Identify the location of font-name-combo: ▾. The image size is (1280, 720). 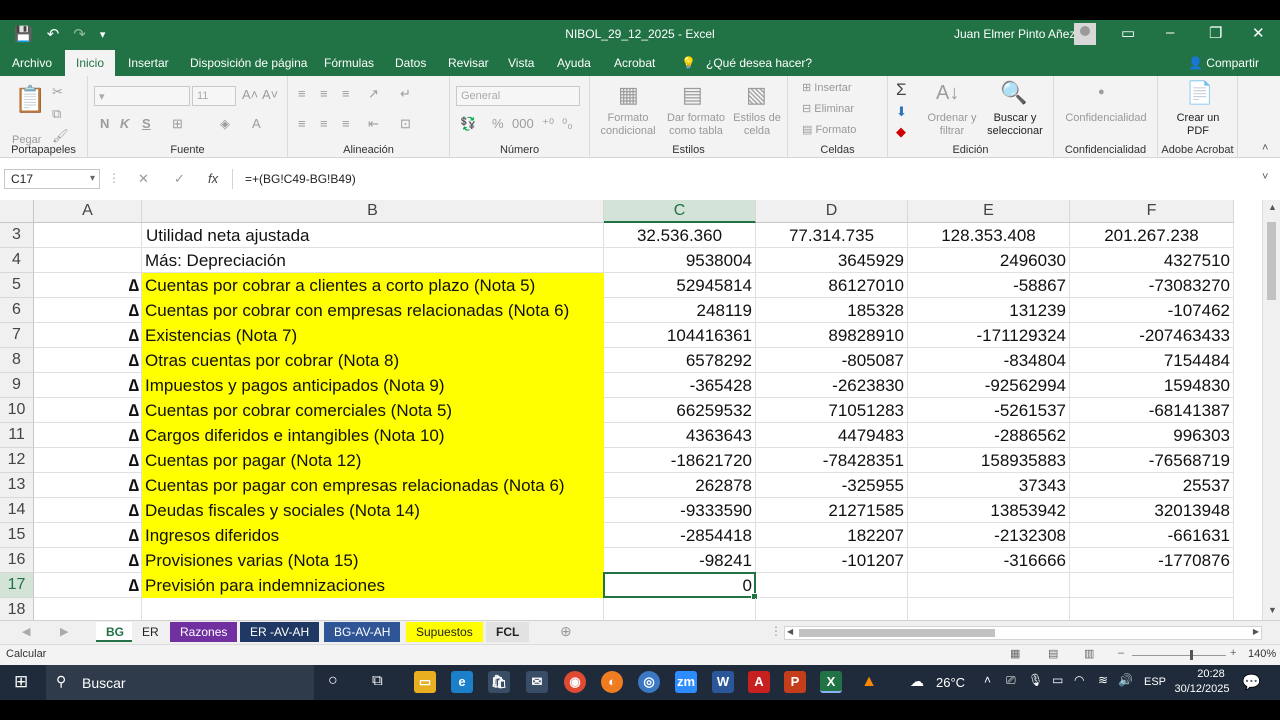
(142, 96).